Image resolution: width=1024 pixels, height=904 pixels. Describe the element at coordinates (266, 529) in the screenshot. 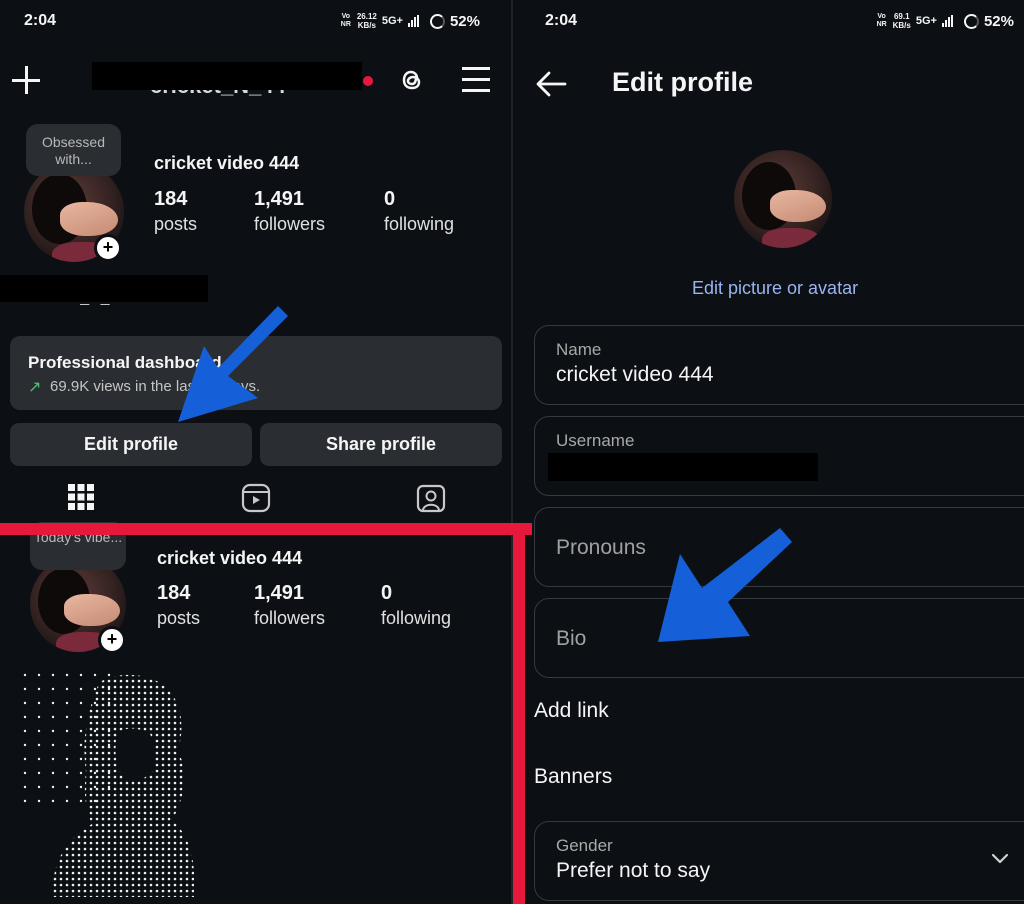

I see `annotation-red-line-horizontal` at that location.